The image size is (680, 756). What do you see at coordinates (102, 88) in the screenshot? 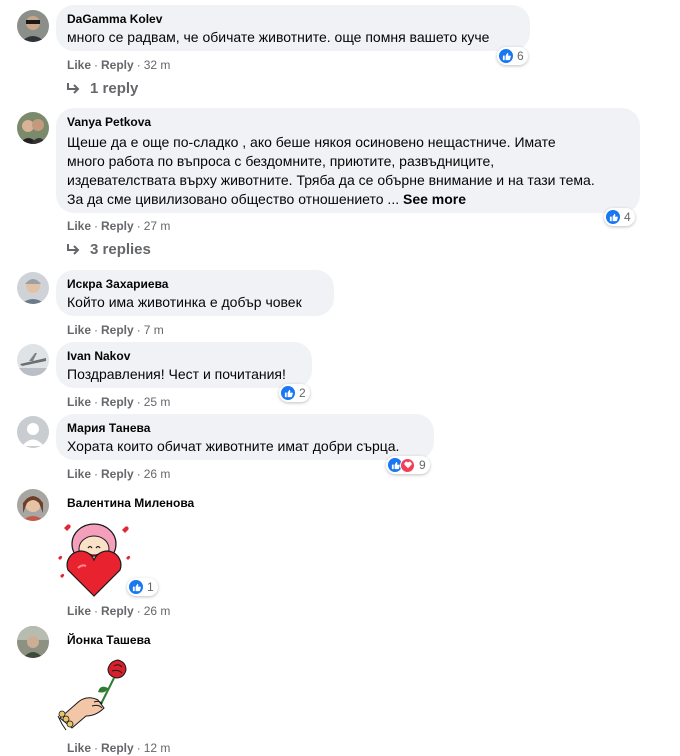
I see `view-replies-button: 1 reply` at bounding box center [102, 88].